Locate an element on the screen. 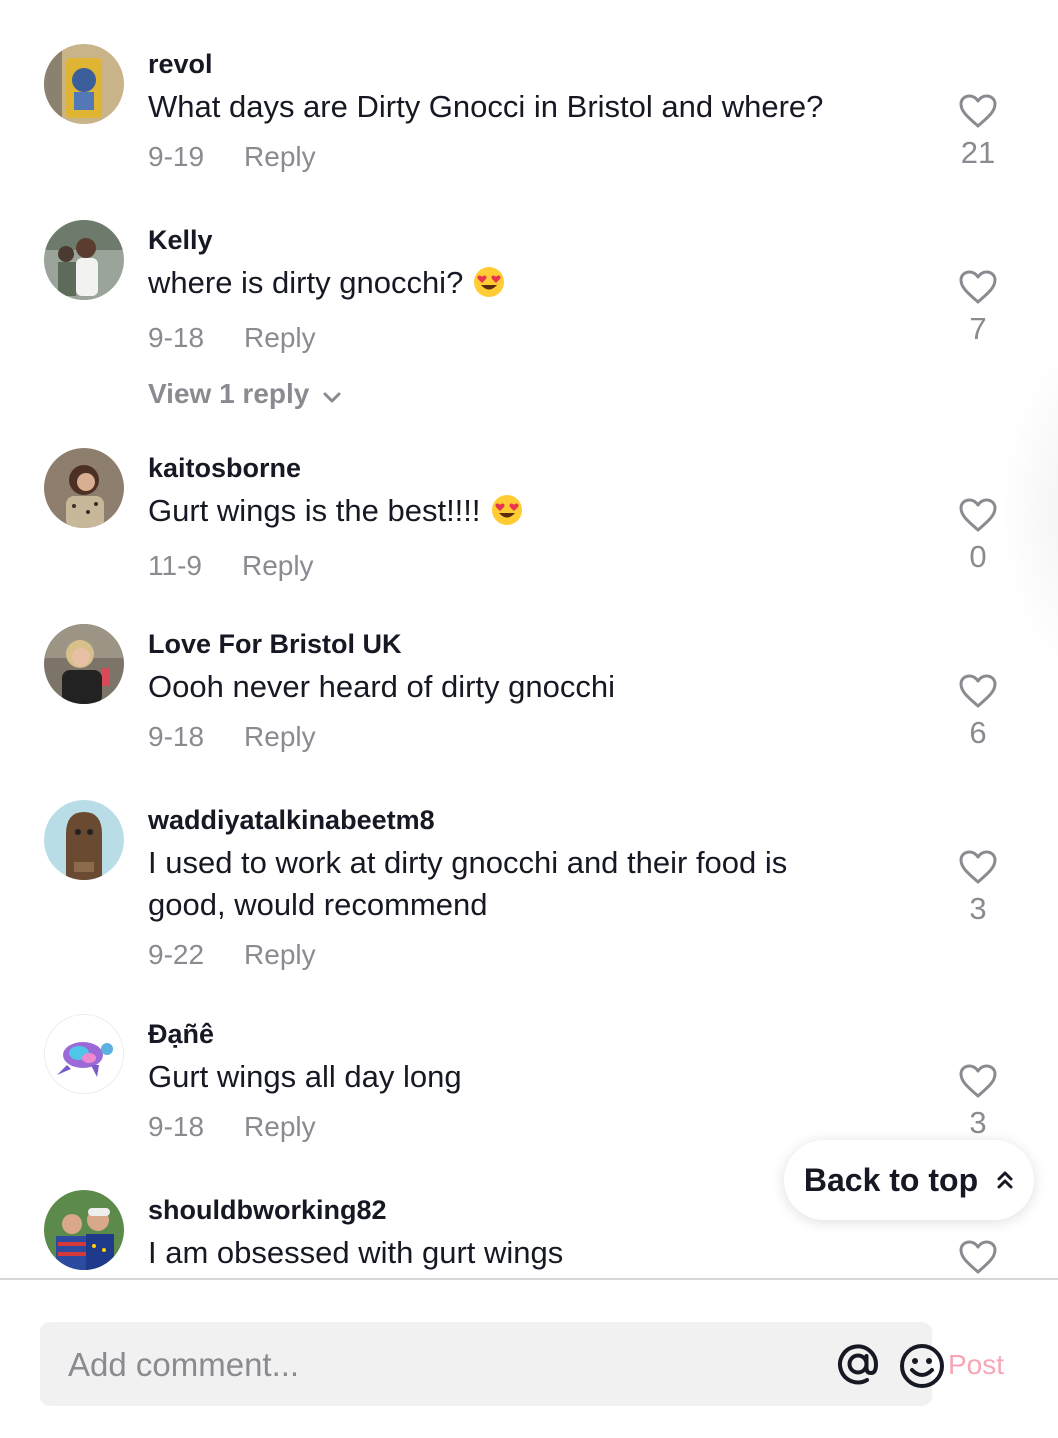 Image resolution: width=1058 pixels, height=1438 pixels. comment-text: Gurt wings is the best!!!! is located at coordinates (533, 513).